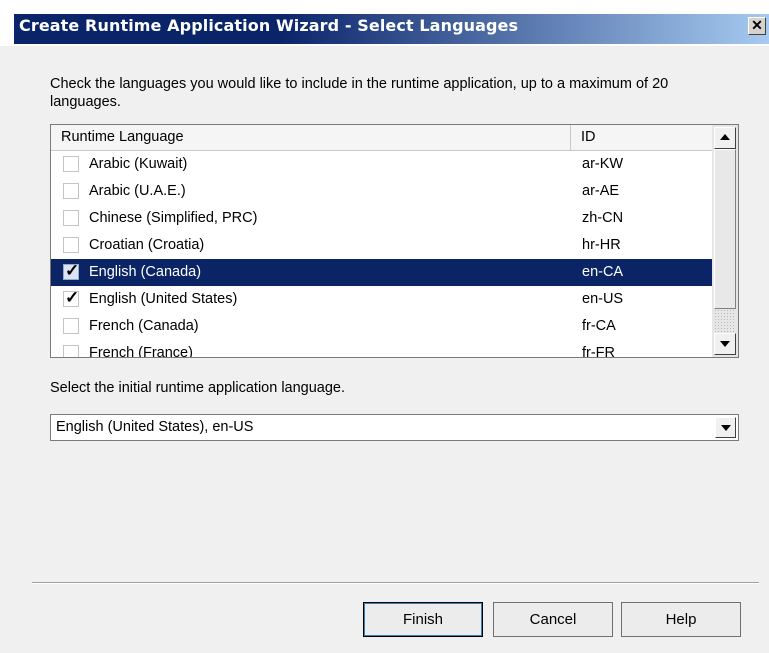 This screenshot has width=769, height=653. Describe the element at coordinates (147, 245) in the screenshot. I see `language-name: Croatian (Croatia)` at that location.